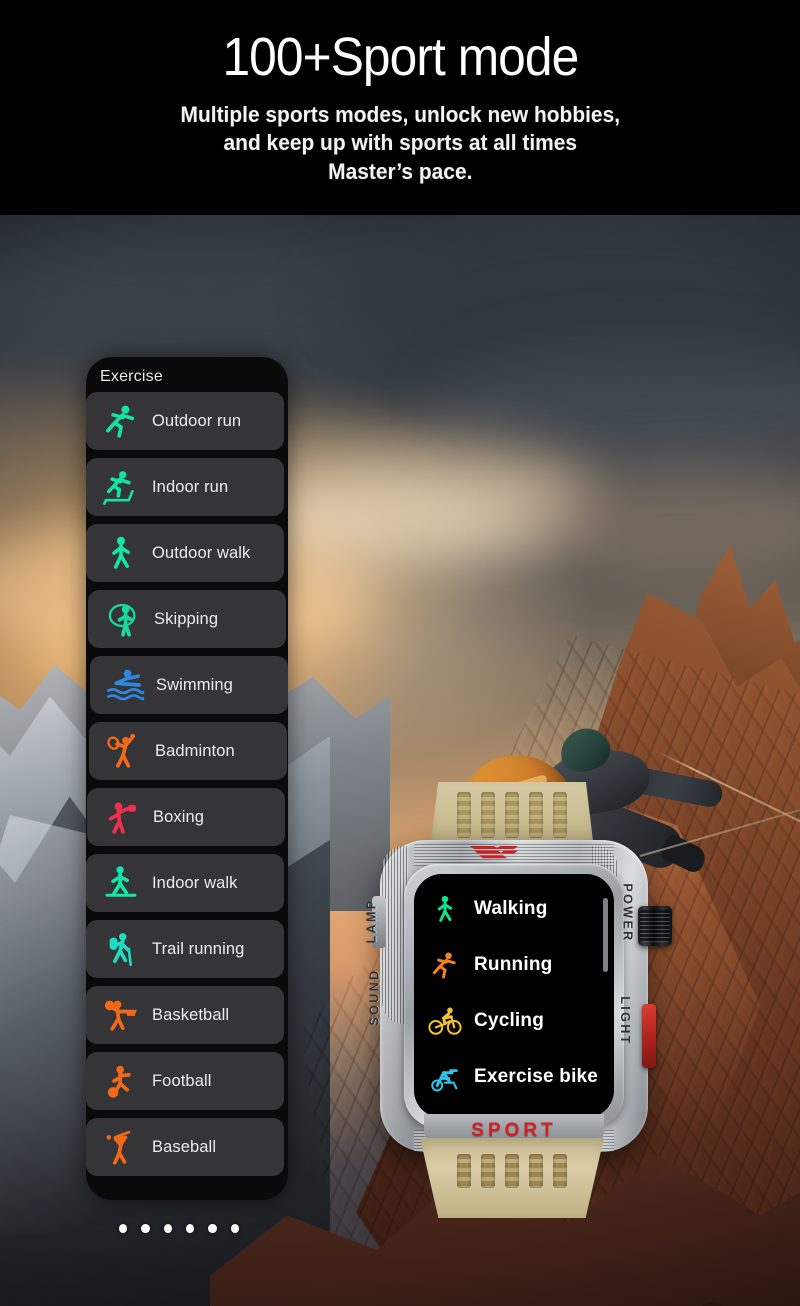 The image size is (800, 1306). I want to click on watch-screen-item: Running, so click(517, 965).